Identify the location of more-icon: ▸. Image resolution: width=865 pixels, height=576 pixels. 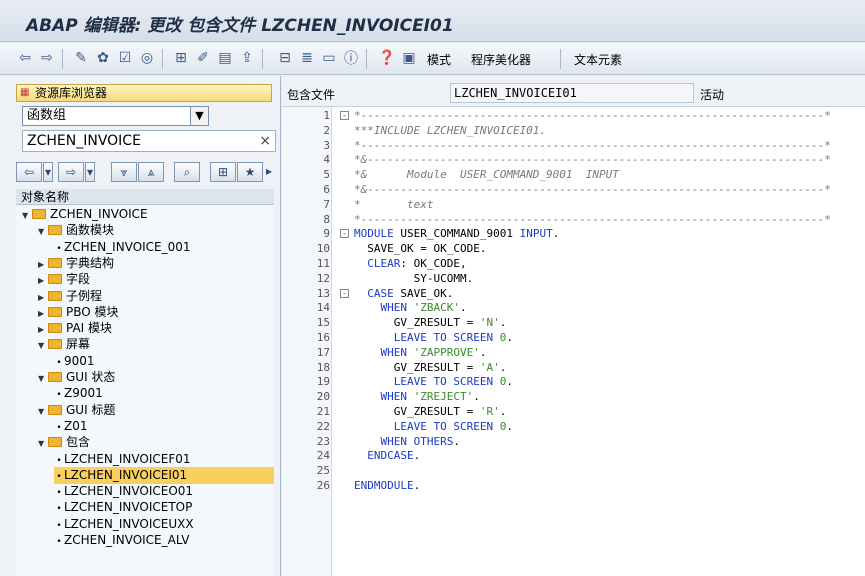
(269, 172).